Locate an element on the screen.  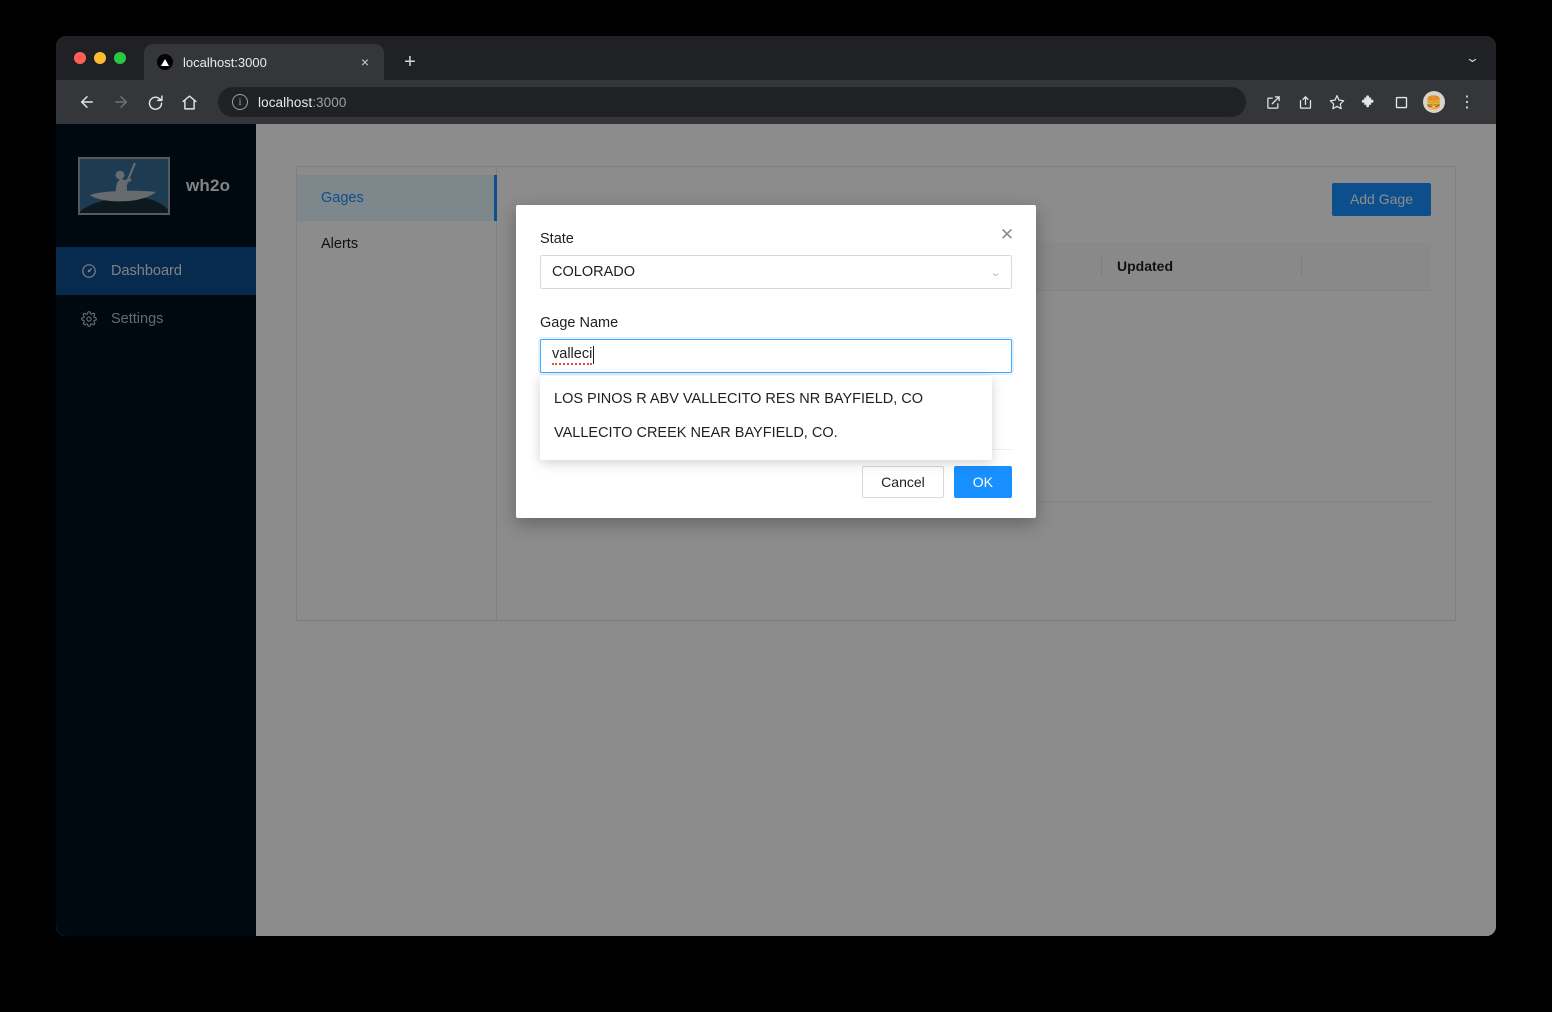
back-button is located at coordinates (87, 102).